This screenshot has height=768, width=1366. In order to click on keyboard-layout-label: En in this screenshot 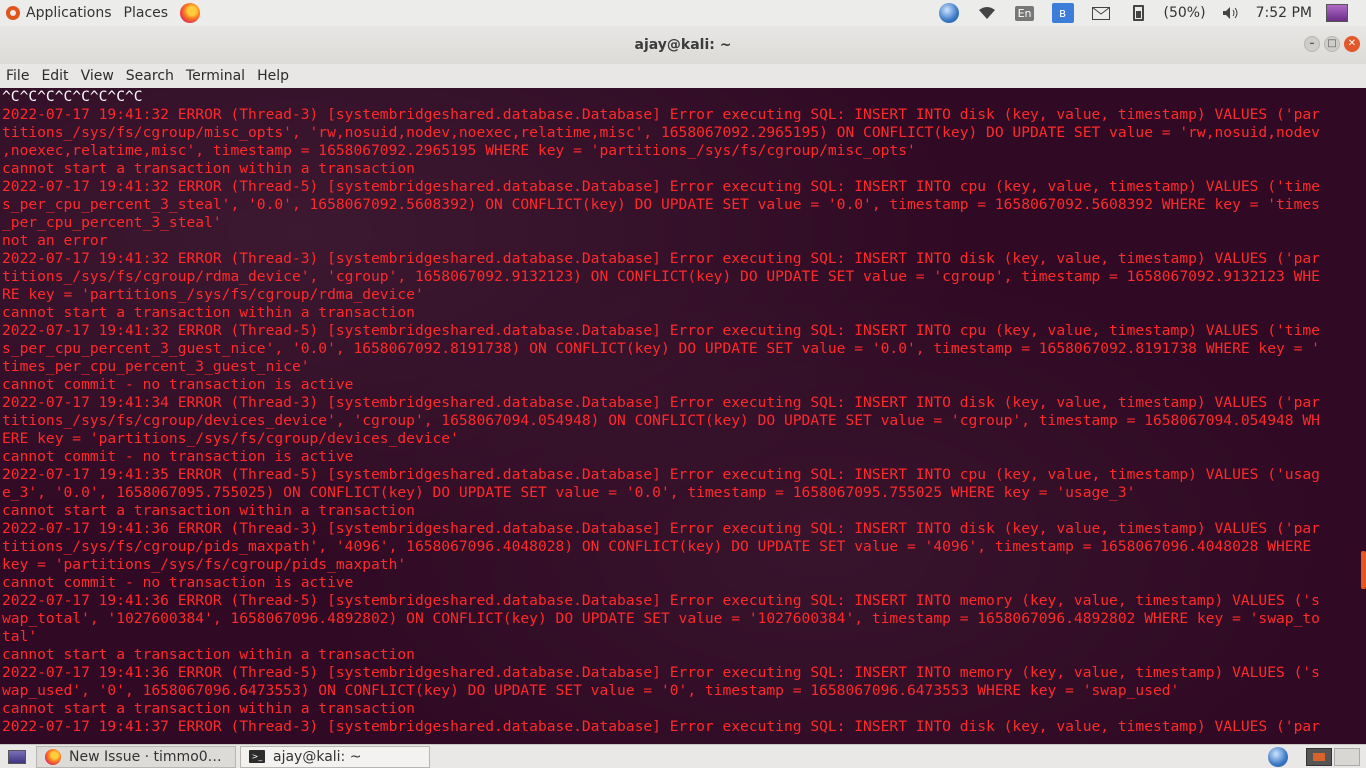, I will do `click(1024, 13)`.